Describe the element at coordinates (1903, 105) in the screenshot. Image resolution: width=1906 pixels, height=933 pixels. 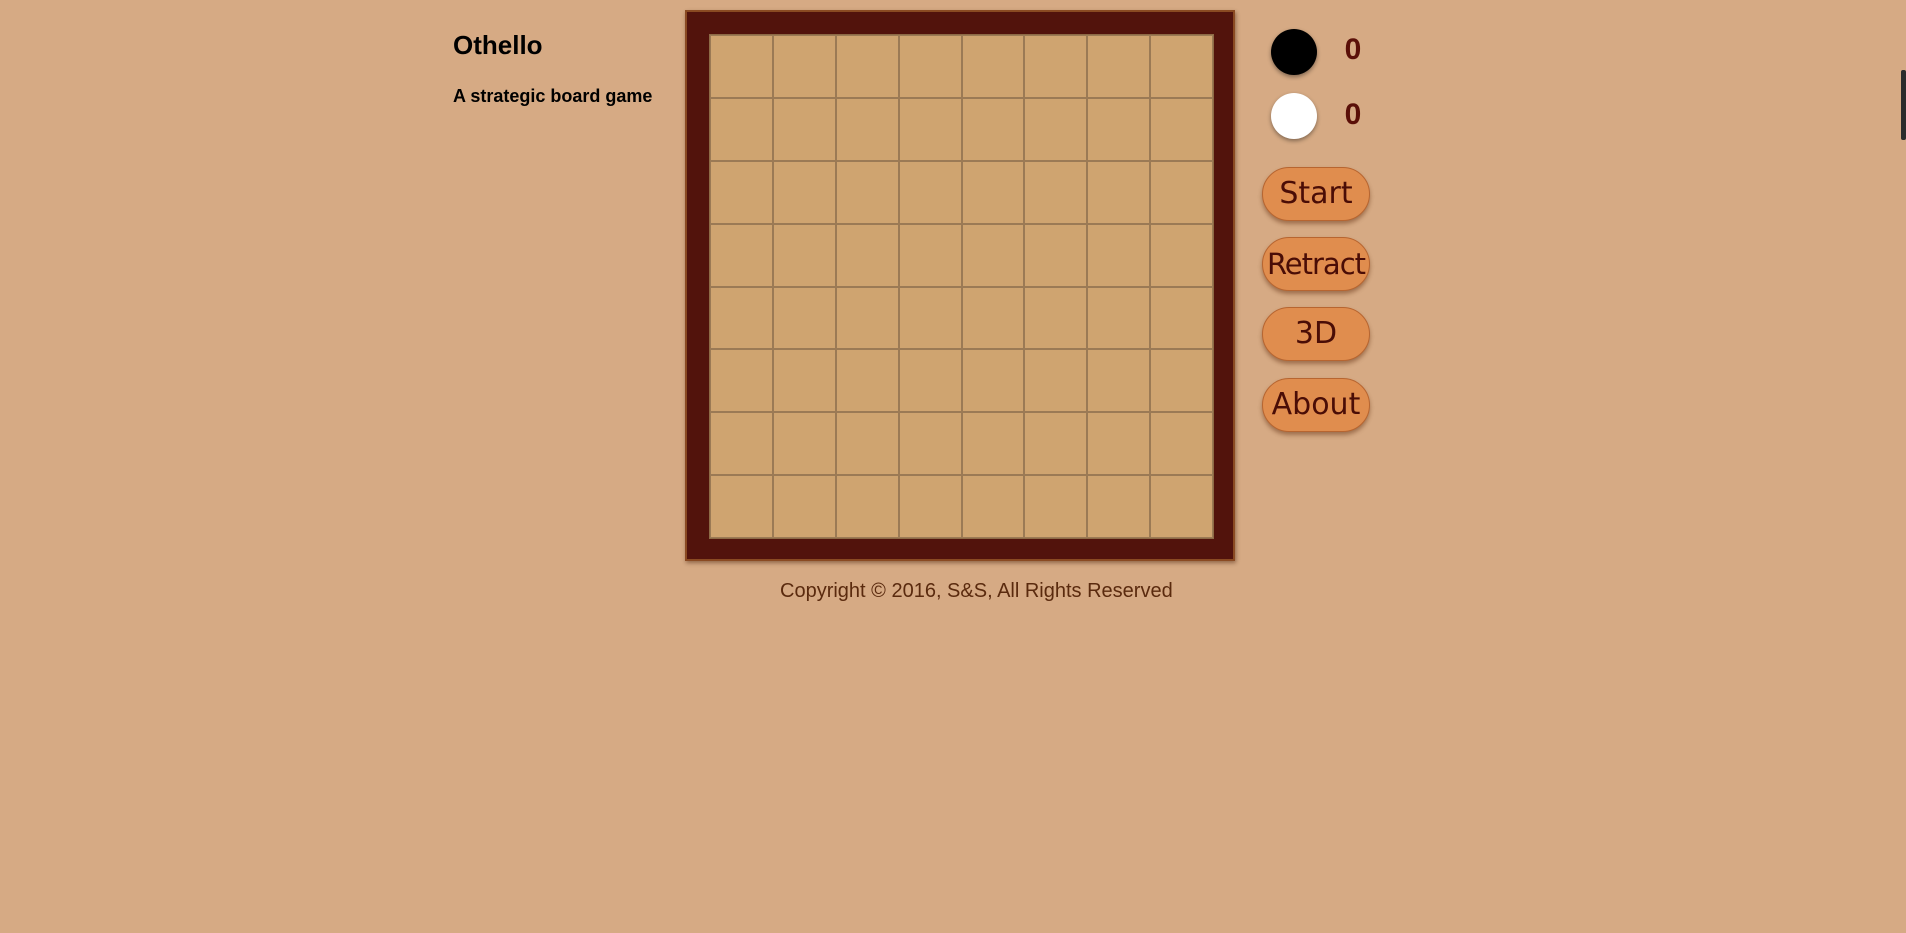
I see `scrollbar-thumb` at that location.